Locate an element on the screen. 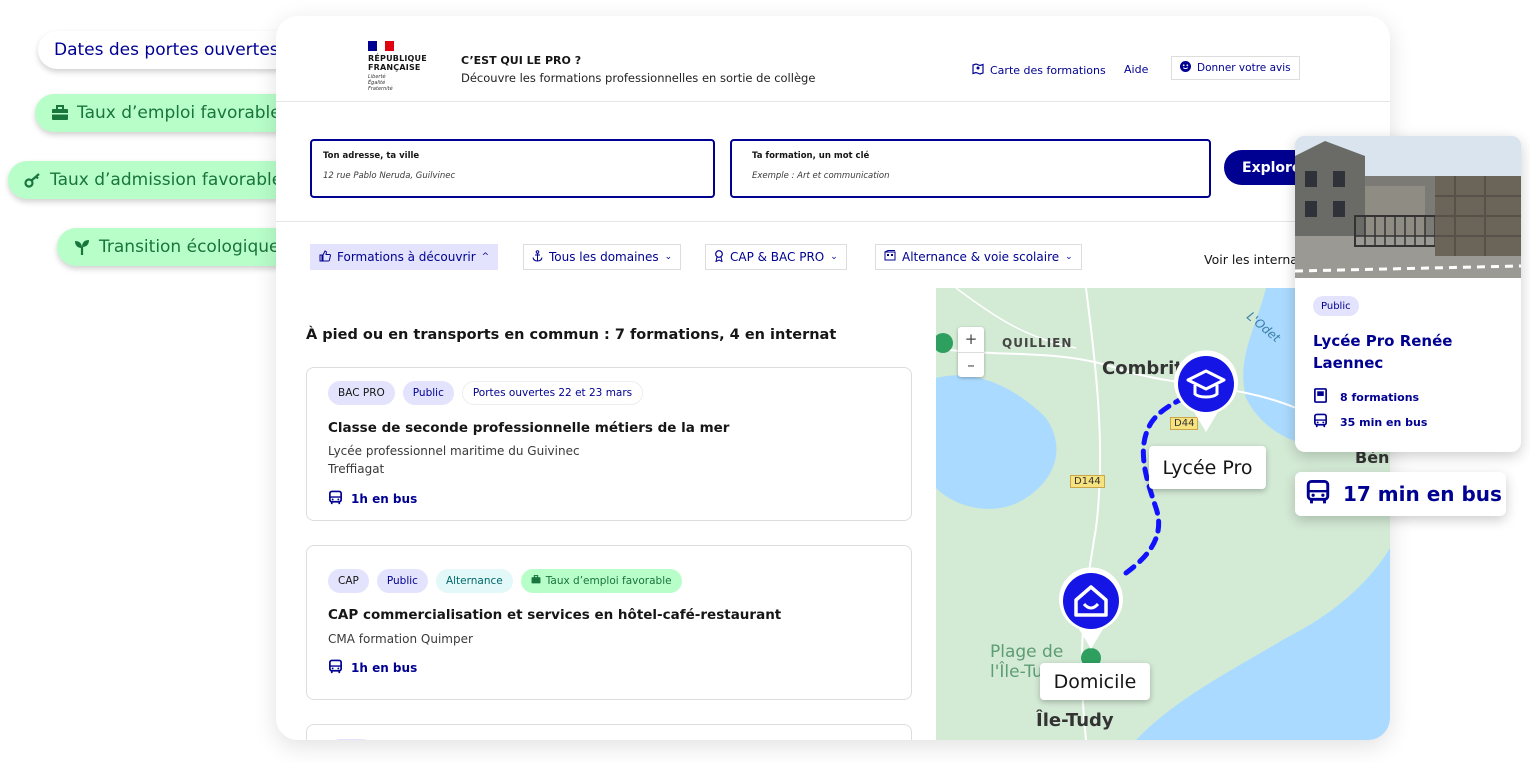  bus-duration-badge: 17 min en bus is located at coordinates (1400, 494).